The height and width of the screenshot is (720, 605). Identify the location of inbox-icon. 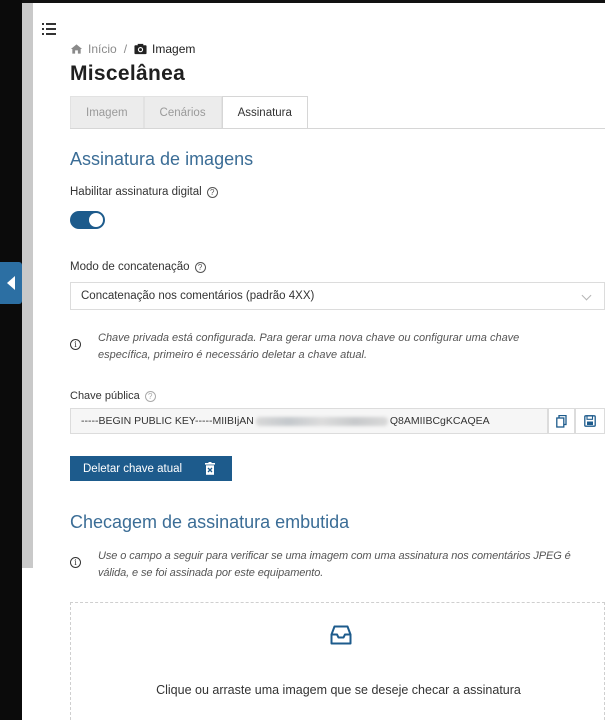
(341, 635).